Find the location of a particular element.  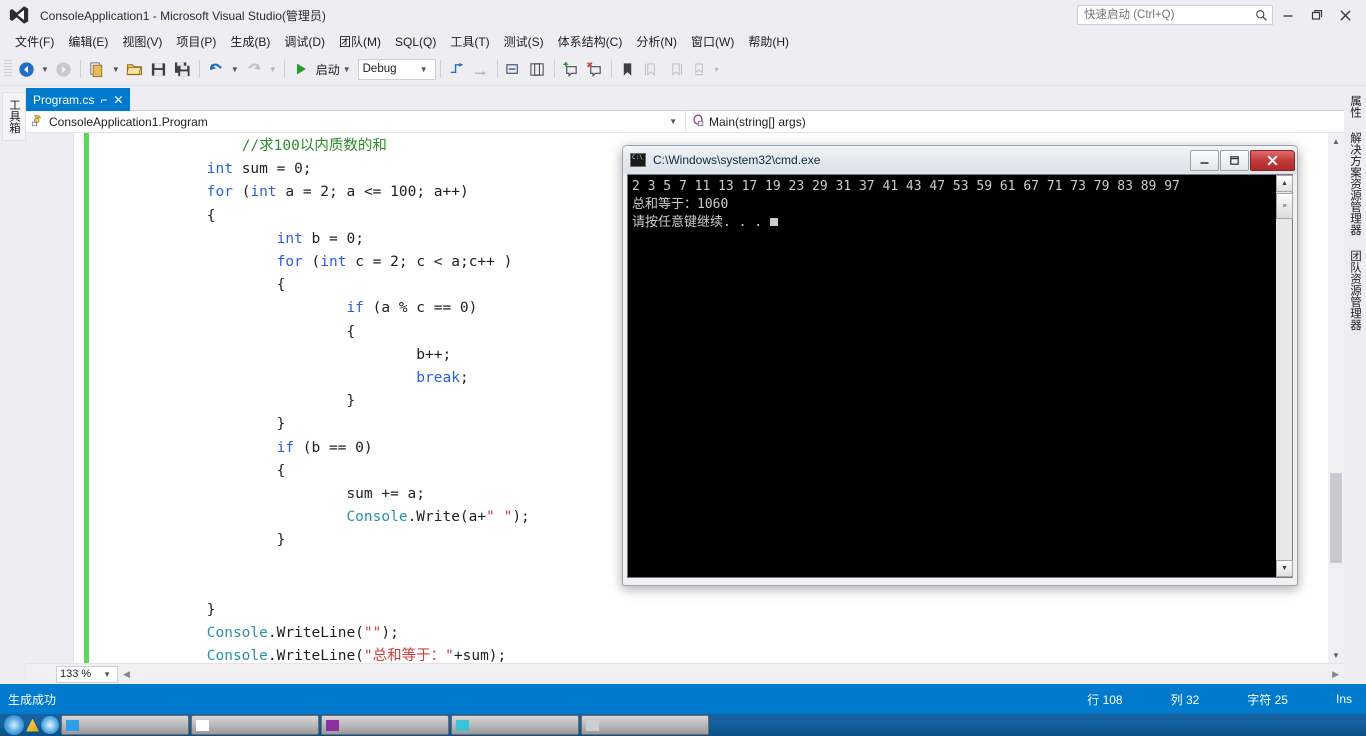

console-close-button is located at coordinates (1272, 160).